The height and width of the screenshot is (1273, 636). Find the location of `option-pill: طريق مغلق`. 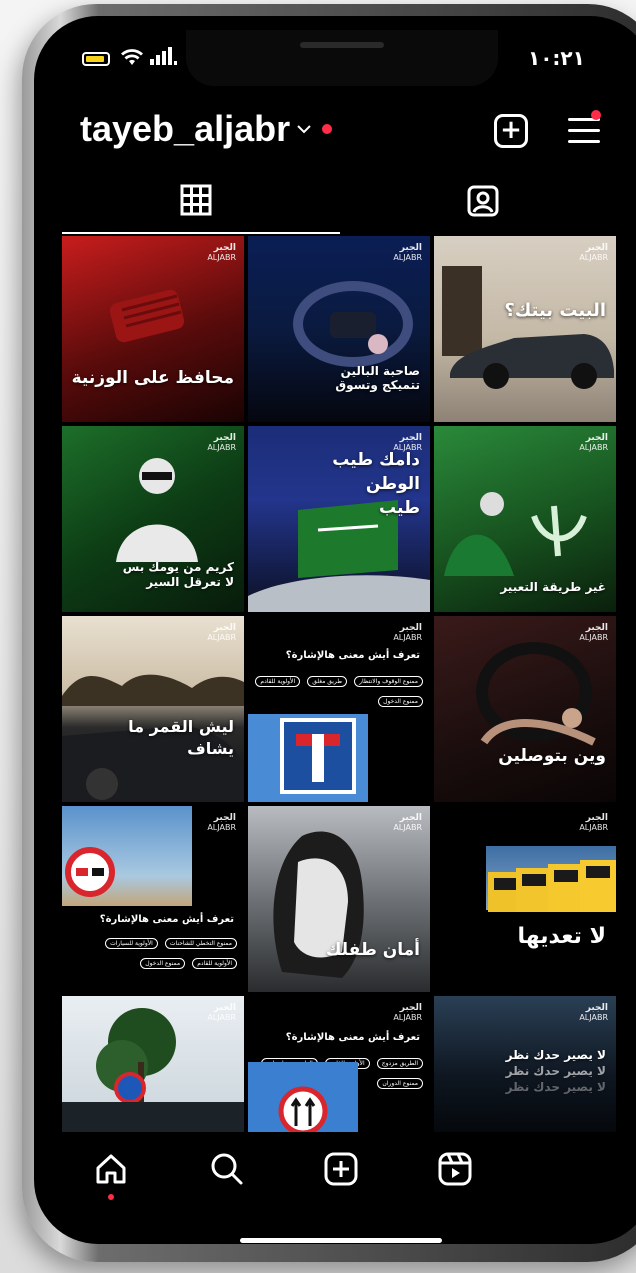

option-pill: طريق مغلق is located at coordinates (327, 681).